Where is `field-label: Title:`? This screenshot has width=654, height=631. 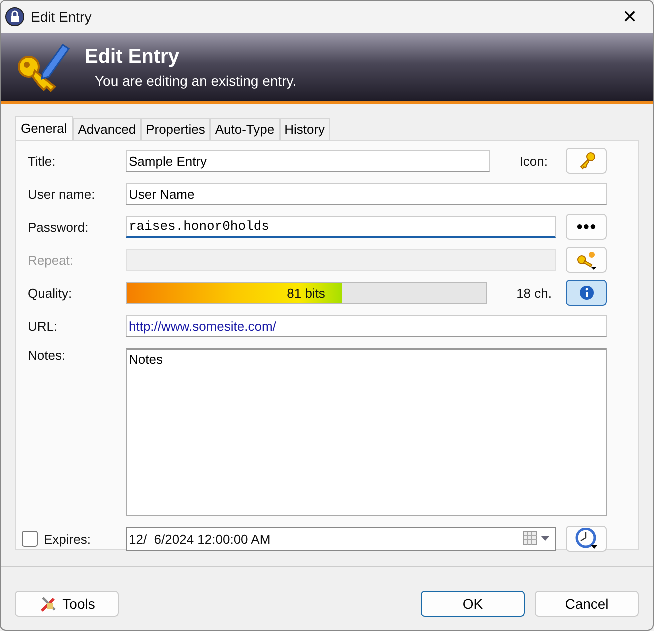
field-label: Title: is located at coordinates (42, 161).